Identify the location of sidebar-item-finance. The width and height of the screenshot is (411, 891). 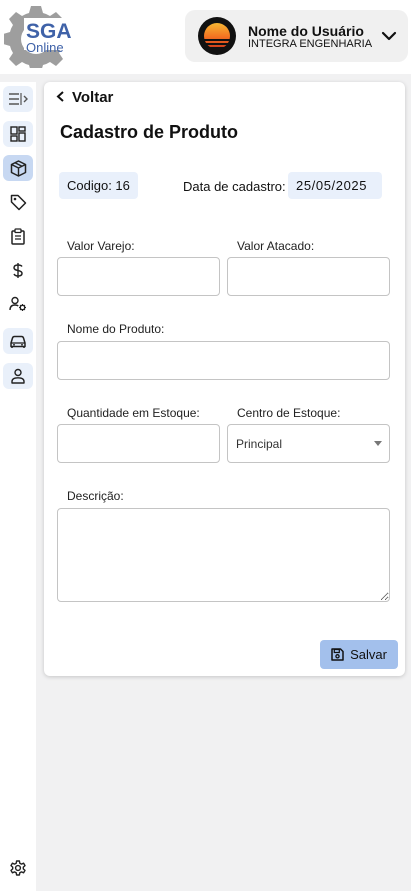
(18, 270).